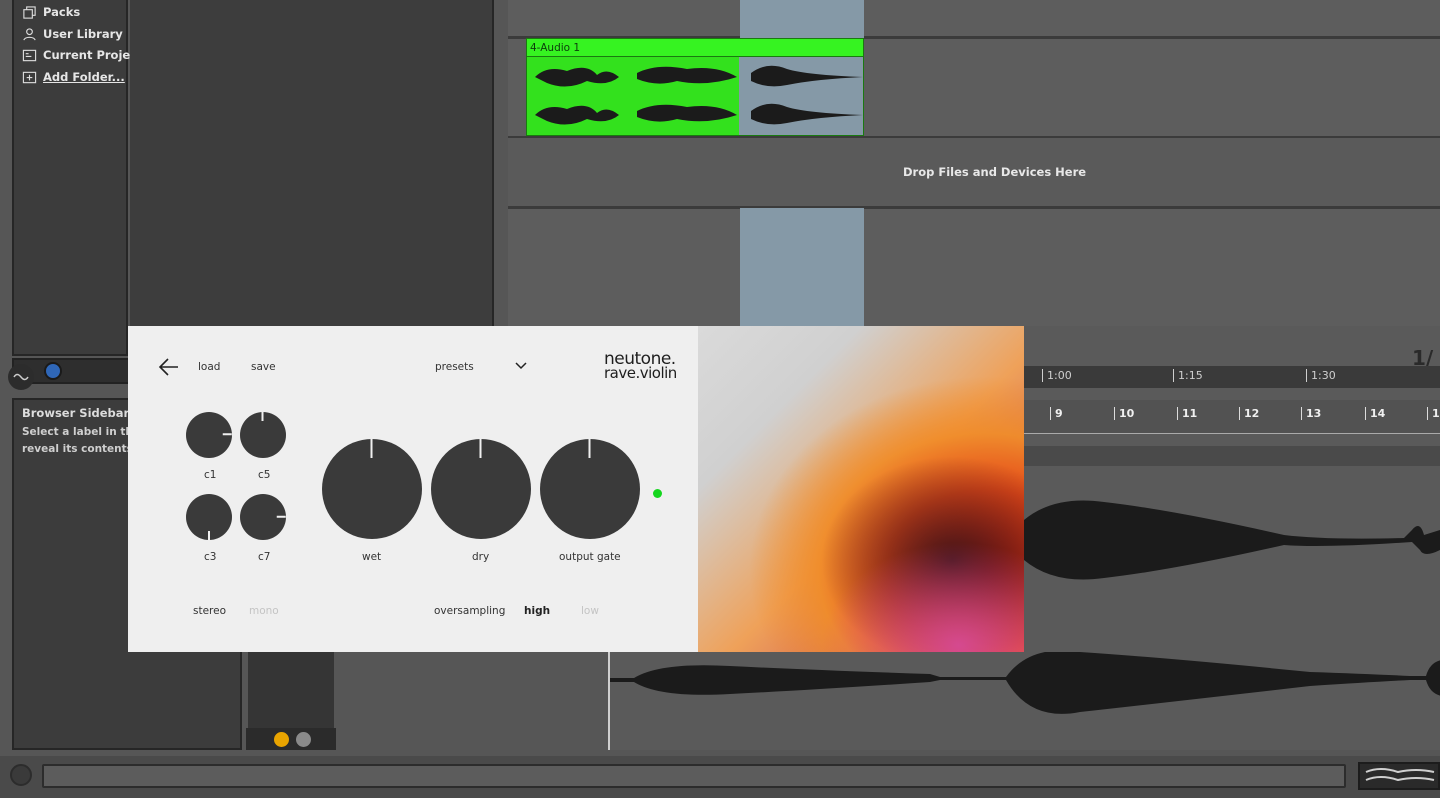  What do you see at coordinates (1321, 375) in the screenshot?
I see `time-label: 1:30` at bounding box center [1321, 375].